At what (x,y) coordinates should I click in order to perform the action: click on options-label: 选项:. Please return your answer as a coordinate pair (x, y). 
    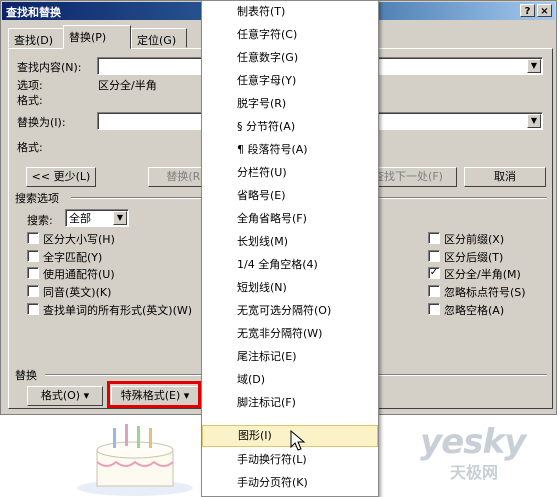
    Looking at the image, I should click on (30, 85).